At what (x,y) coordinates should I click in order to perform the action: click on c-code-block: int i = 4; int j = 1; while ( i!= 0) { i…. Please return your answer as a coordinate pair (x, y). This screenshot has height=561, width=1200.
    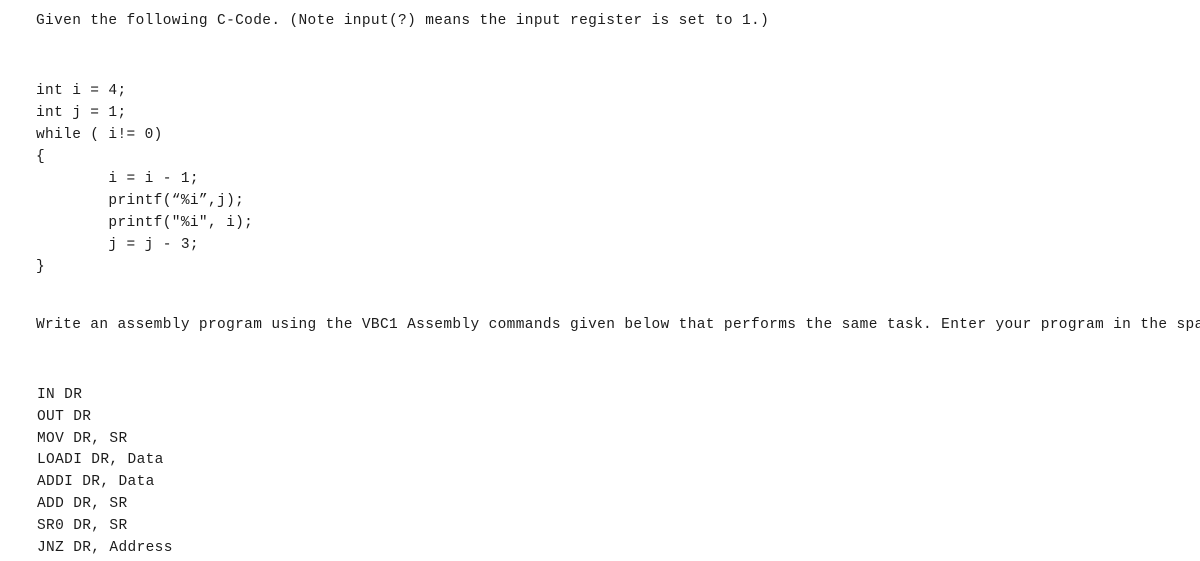
    Looking at the image, I should click on (144, 179).